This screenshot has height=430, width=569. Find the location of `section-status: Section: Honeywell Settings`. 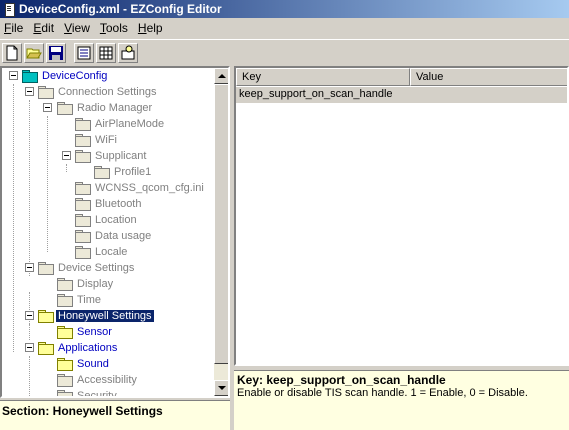

section-status: Section: Honeywell Settings is located at coordinates (115, 415).